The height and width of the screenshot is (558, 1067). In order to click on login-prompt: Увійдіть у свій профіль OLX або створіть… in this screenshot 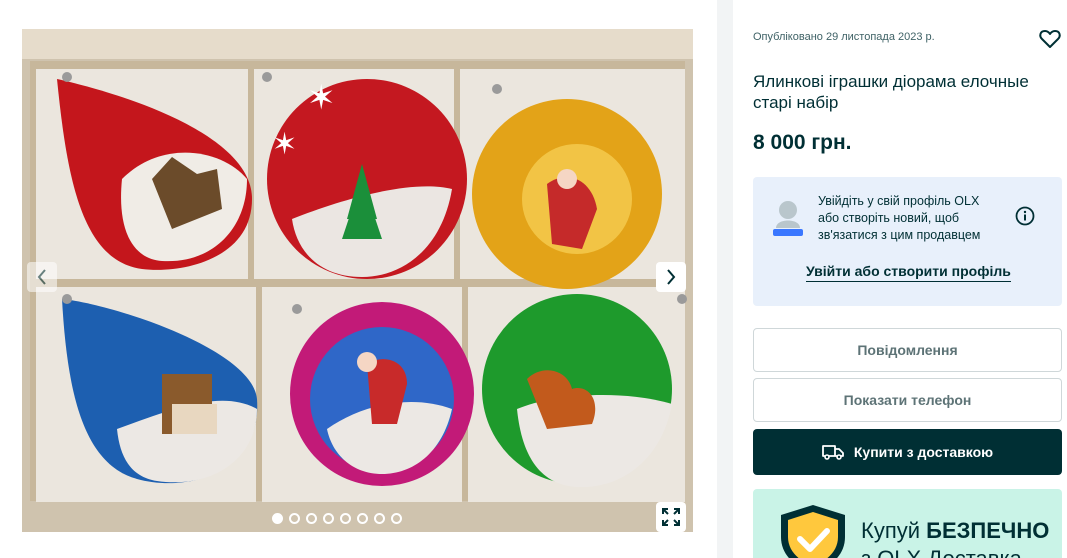, I will do `click(907, 241)`.